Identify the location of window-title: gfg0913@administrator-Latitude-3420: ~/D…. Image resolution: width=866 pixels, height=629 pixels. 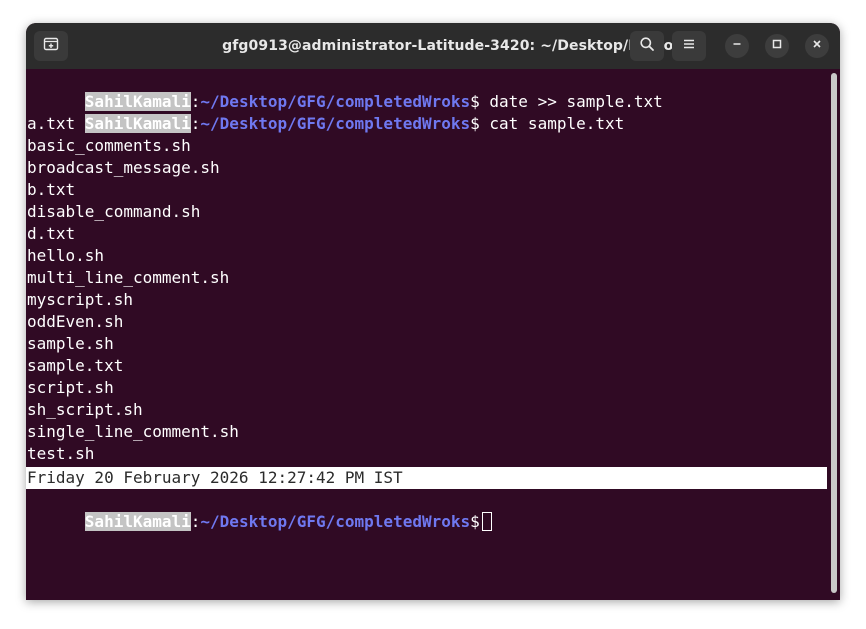
(460, 46).